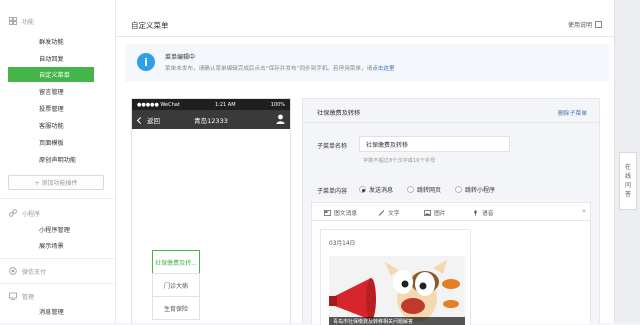 The width and height of the screenshot is (640, 325). Describe the element at coordinates (277, 104) in the screenshot. I see `battery: 100%` at that location.